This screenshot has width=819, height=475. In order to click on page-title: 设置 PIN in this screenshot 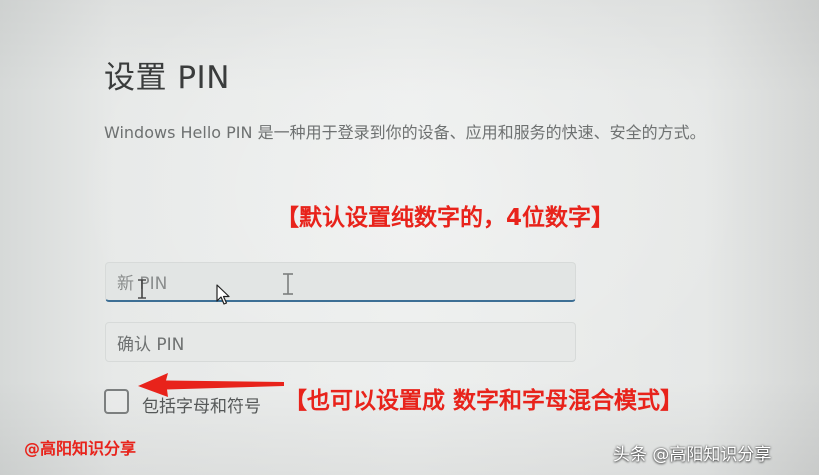, I will do `click(167, 78)`.